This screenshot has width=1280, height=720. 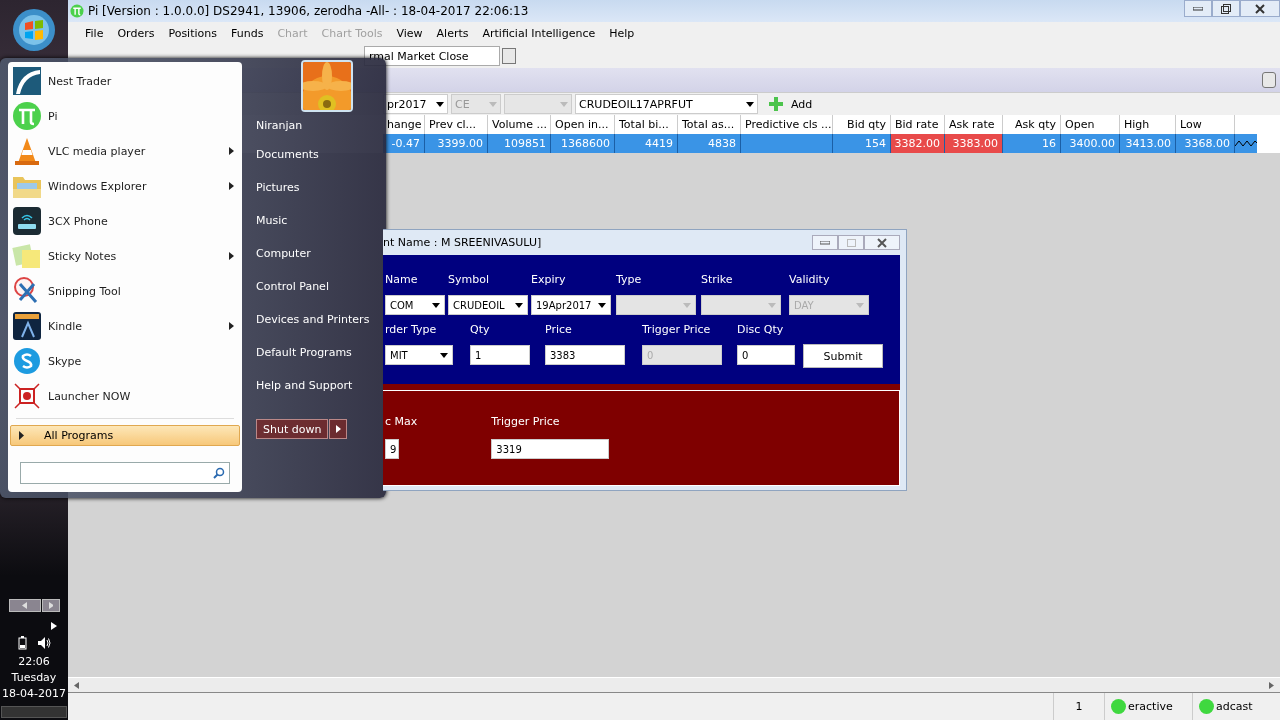 I want to click on input-field: 1, so click(x=500, y=355).